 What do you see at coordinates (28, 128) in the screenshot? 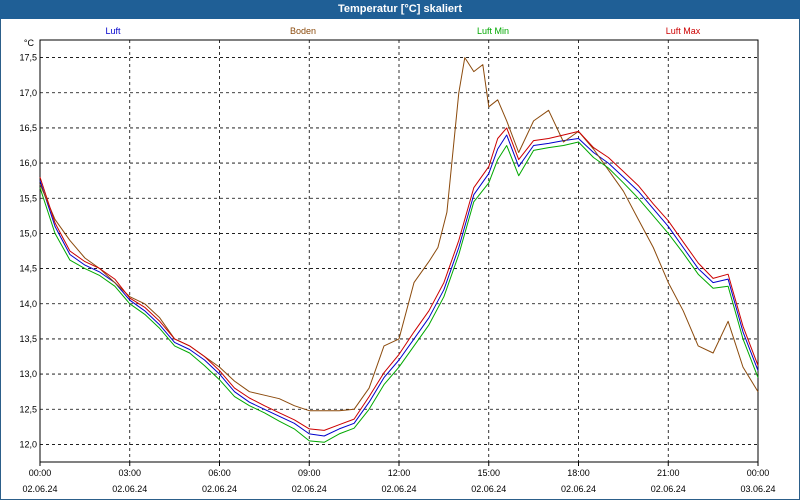
I see `y-tick-label: 16,5` at bounding box center [28, 128].